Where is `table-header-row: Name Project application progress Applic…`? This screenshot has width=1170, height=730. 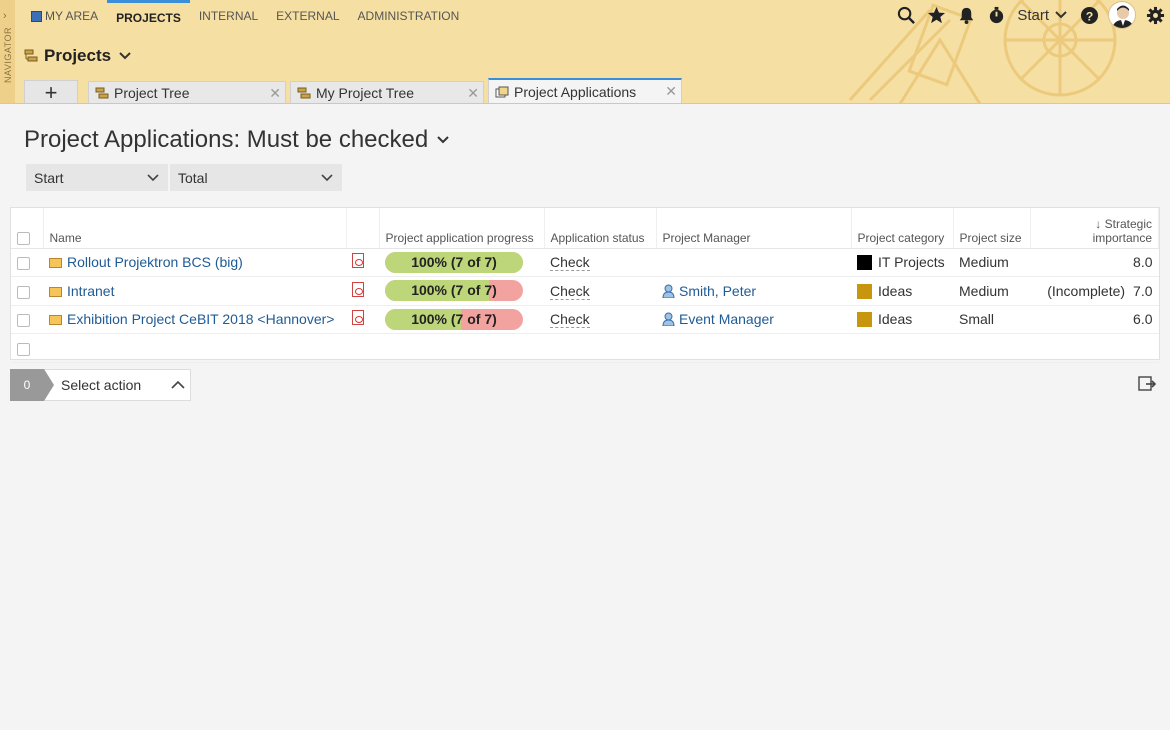
table-header-row: Name Project application progress Applic… is located at coordinates (585, 228).